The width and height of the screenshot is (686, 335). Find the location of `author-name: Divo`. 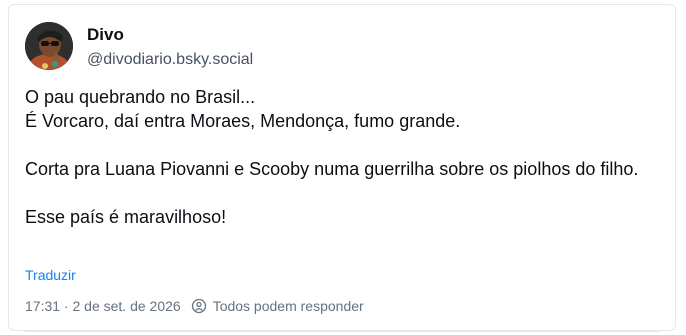

author-name: Divo is located at coordinates (105, 35).